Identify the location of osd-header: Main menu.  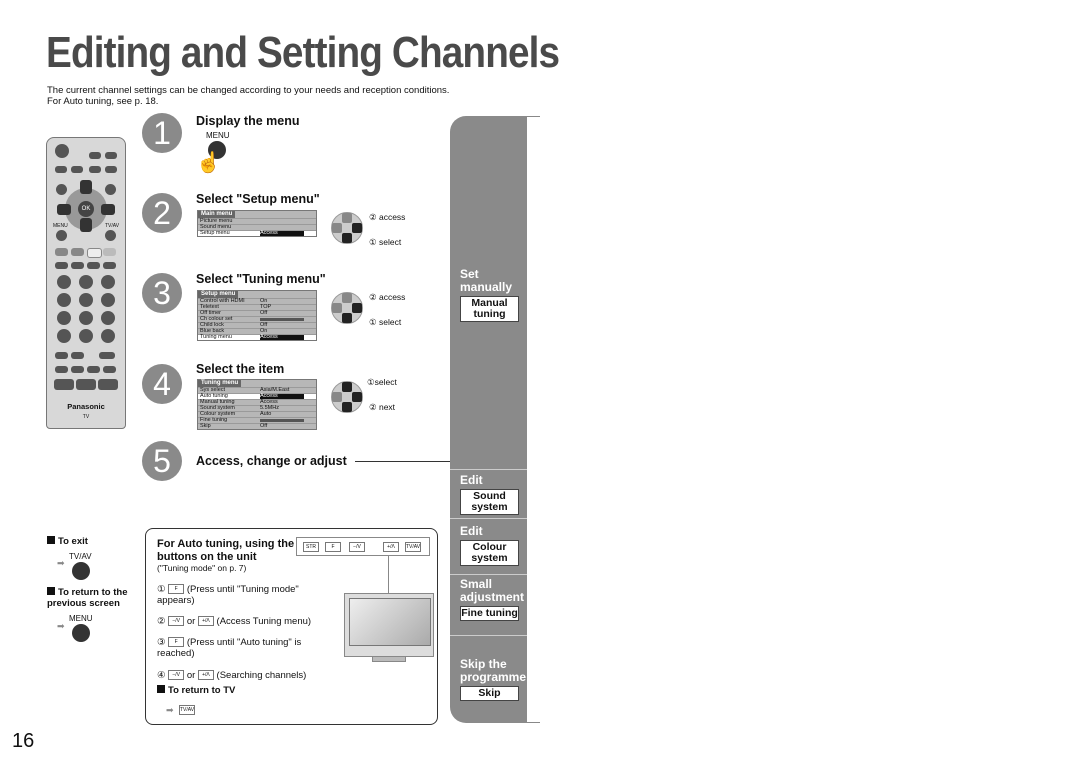
(217, 214).